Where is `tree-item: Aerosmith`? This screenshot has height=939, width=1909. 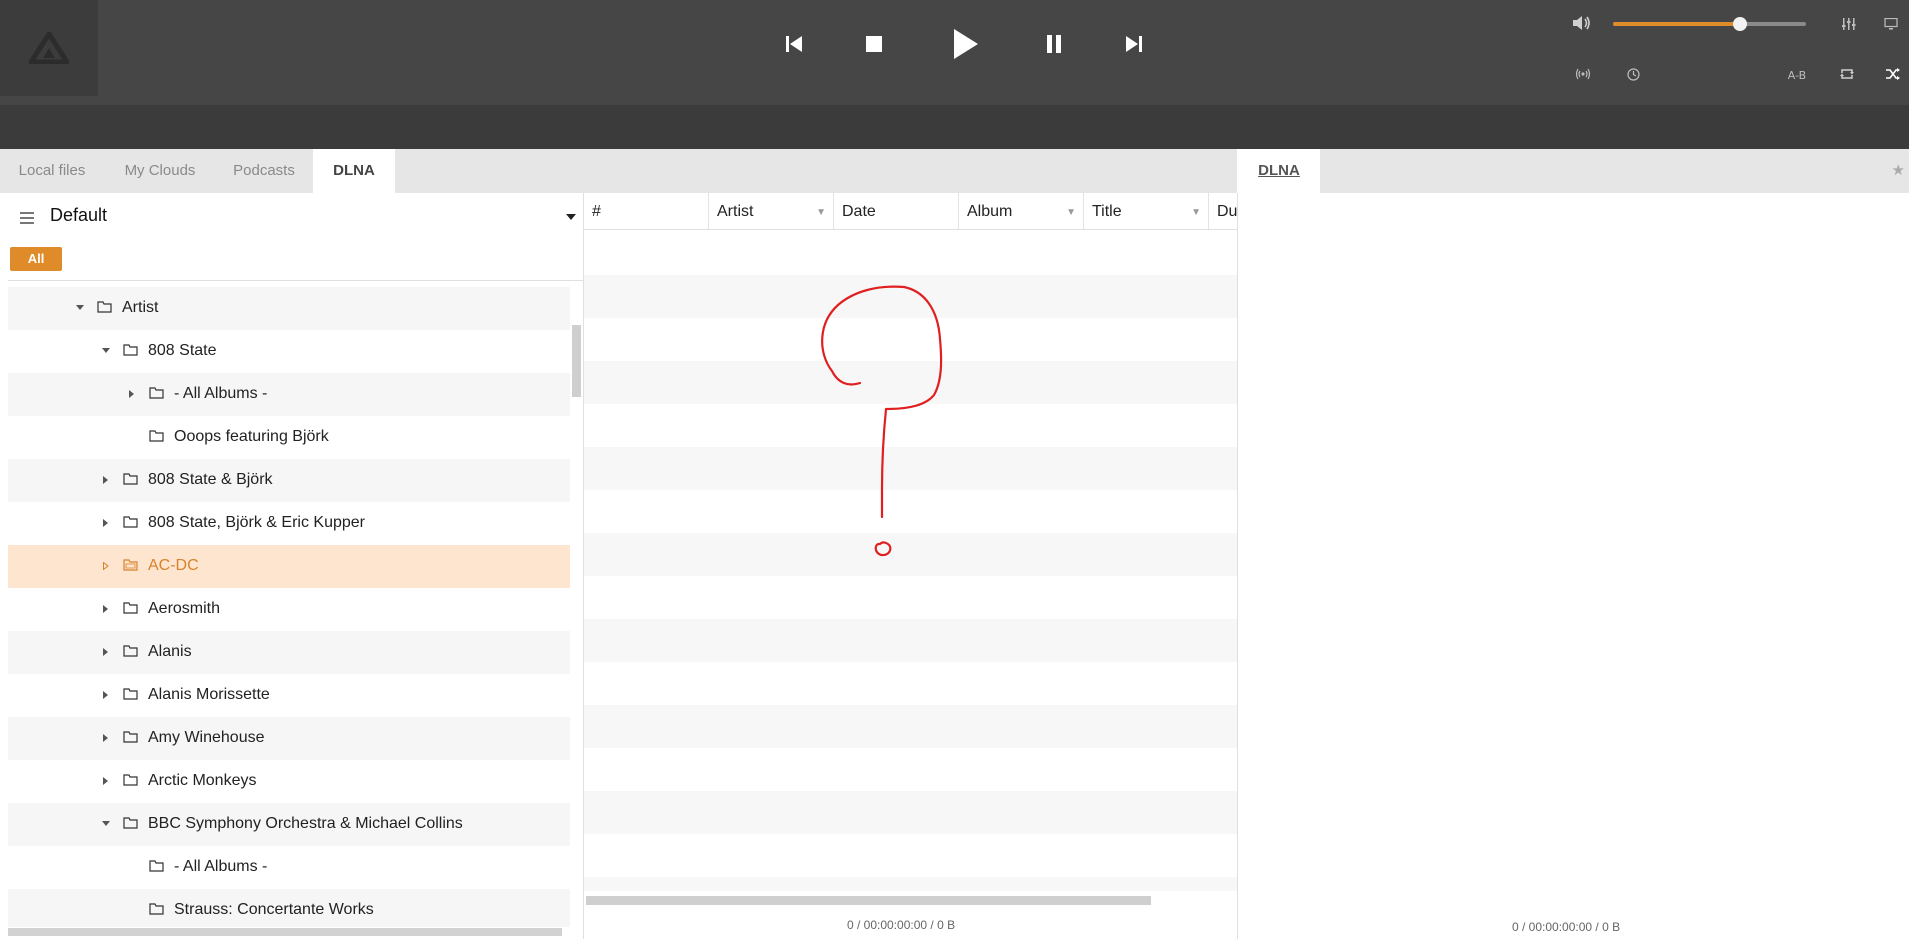
tree-item: Aerosmith is located at coordinates (289, 609).